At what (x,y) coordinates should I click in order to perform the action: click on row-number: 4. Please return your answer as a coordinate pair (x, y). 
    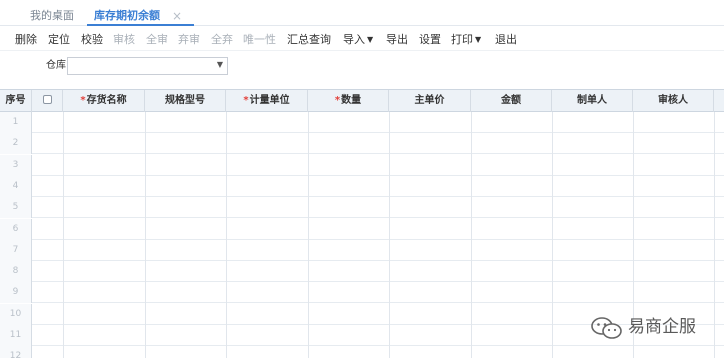
    Looking at the image, I should click on (16, 186).